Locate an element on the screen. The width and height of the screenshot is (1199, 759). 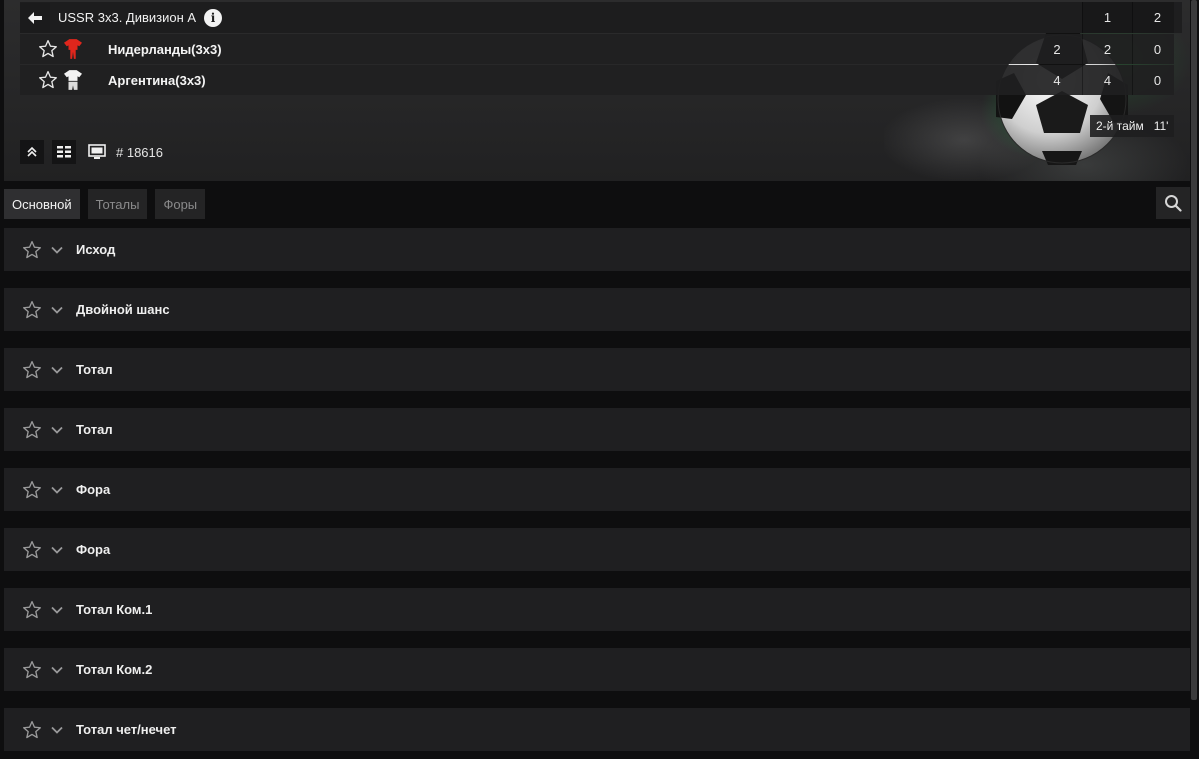
league-title: USSR 3x3. Дивизион А is located at coordinates (127, 17).